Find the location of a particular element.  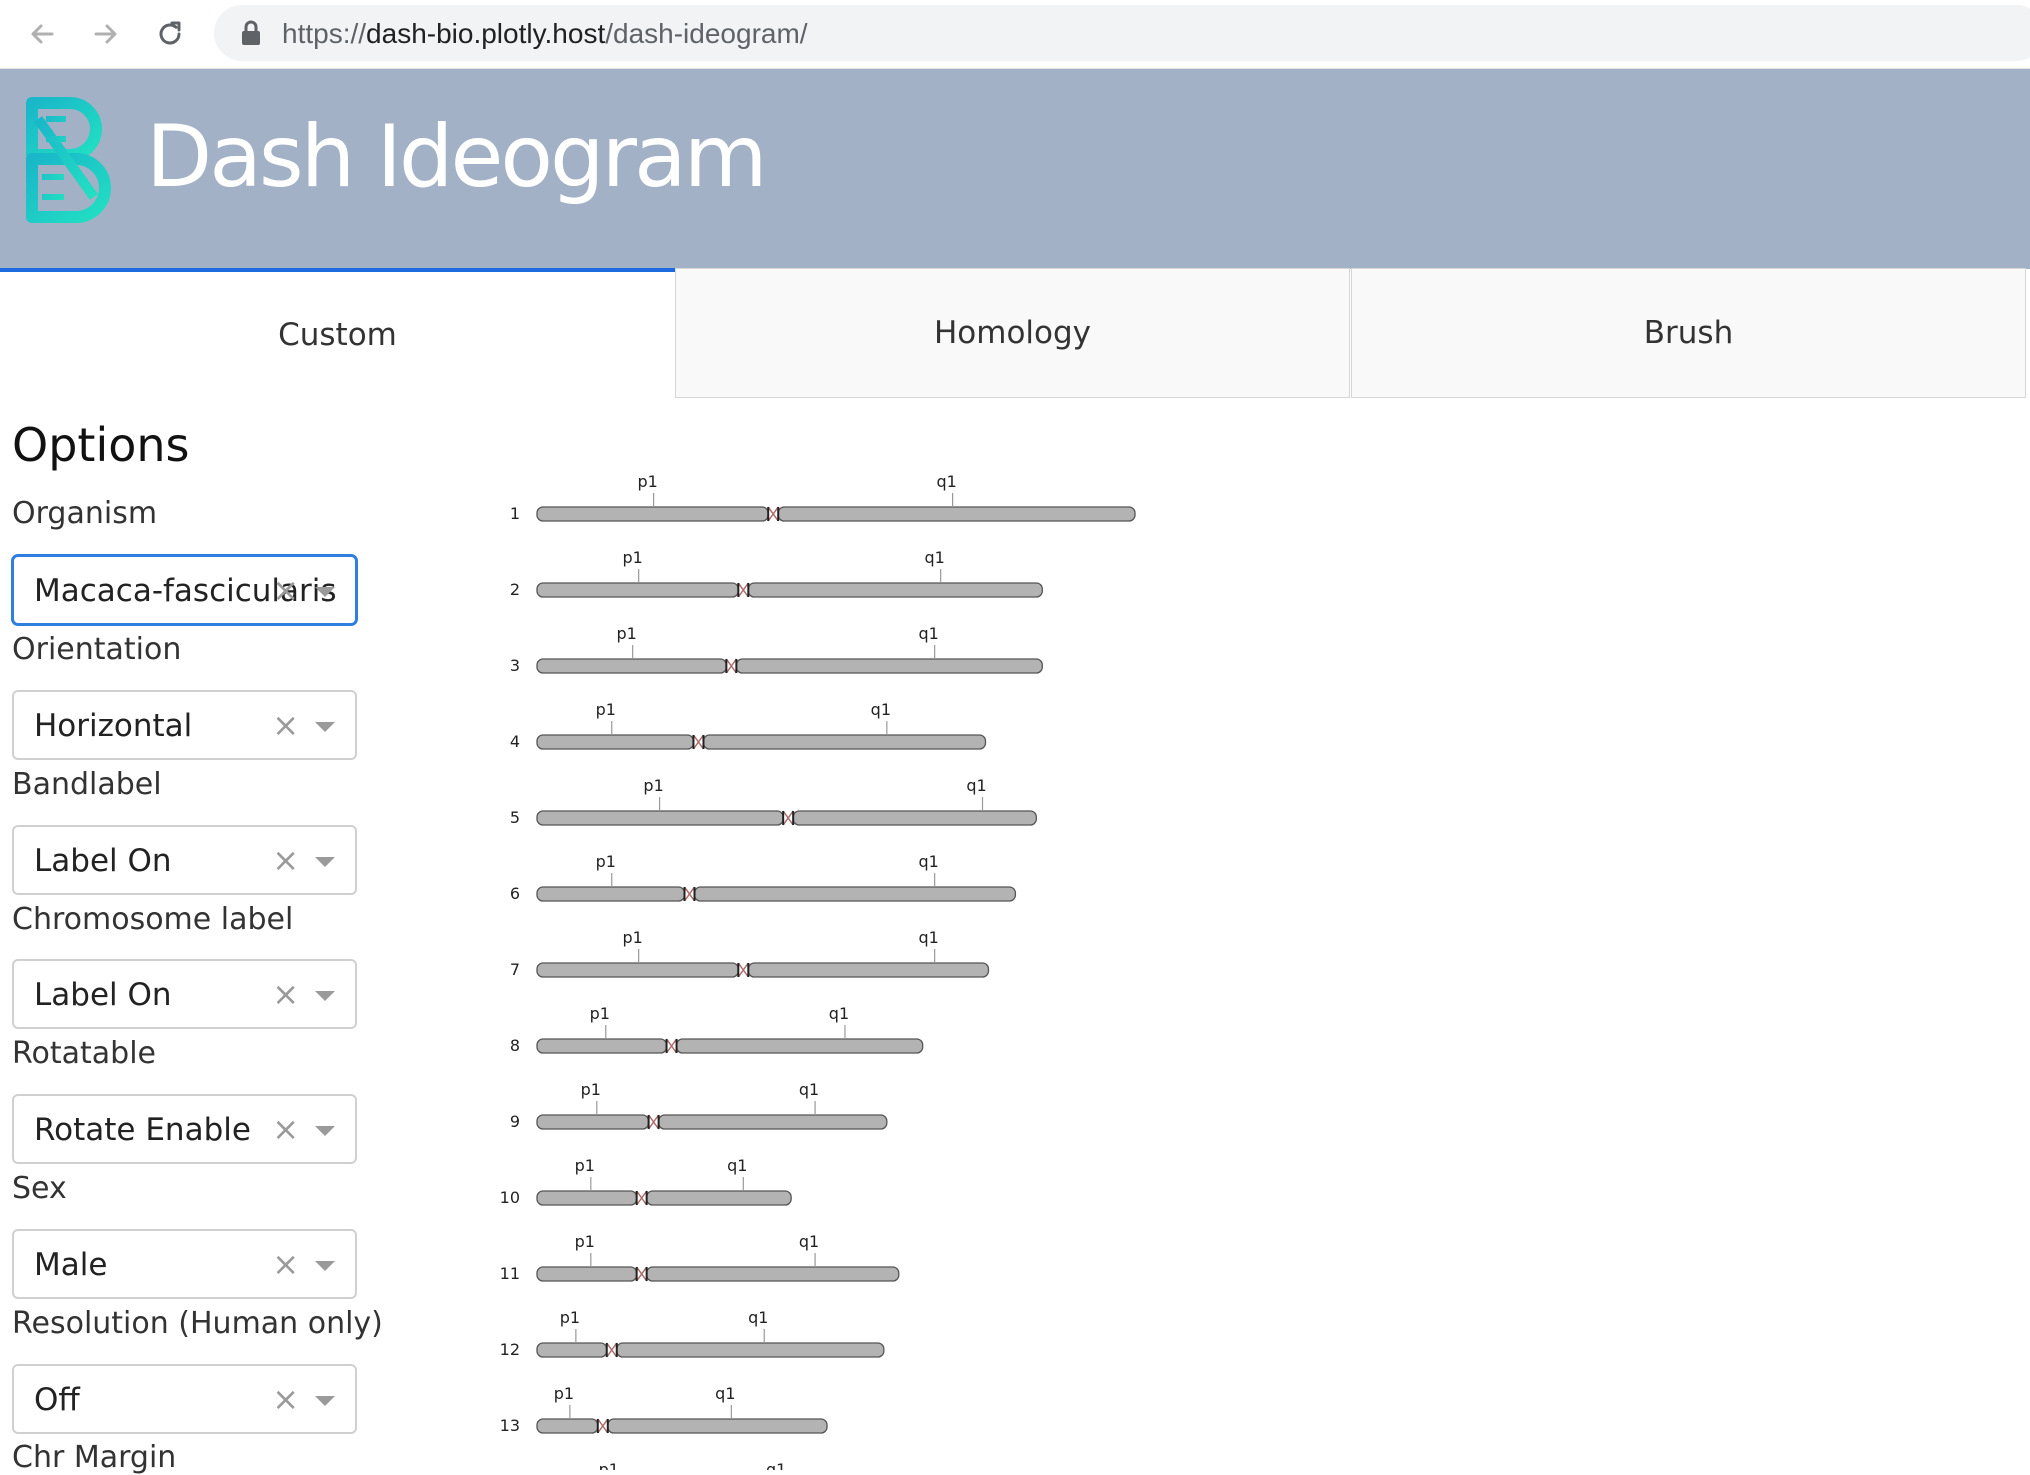

tab-brush: Brush is located at coordinates (1688, 333).